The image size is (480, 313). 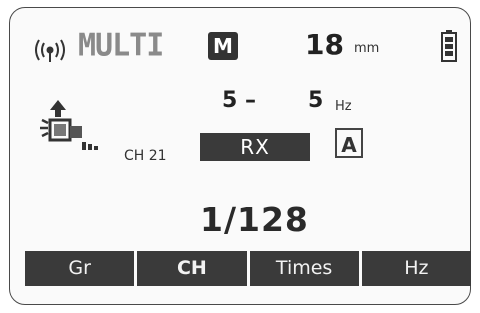 What do you see at coordinates (367, 48) in the screenshot?
I see `distance-unit: mm` at bounding box center [367, 48].